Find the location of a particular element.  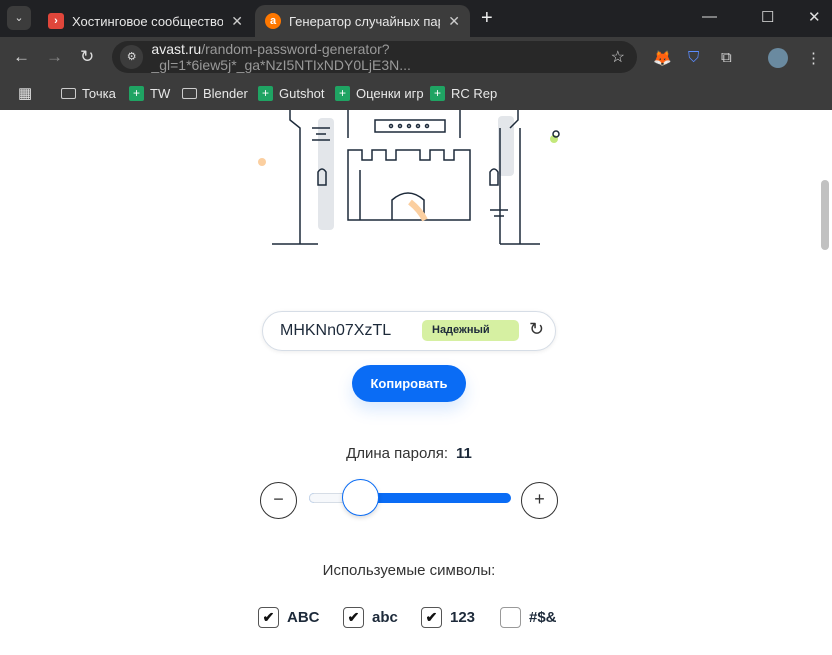

length-slider is located at coordinates (410, 498).